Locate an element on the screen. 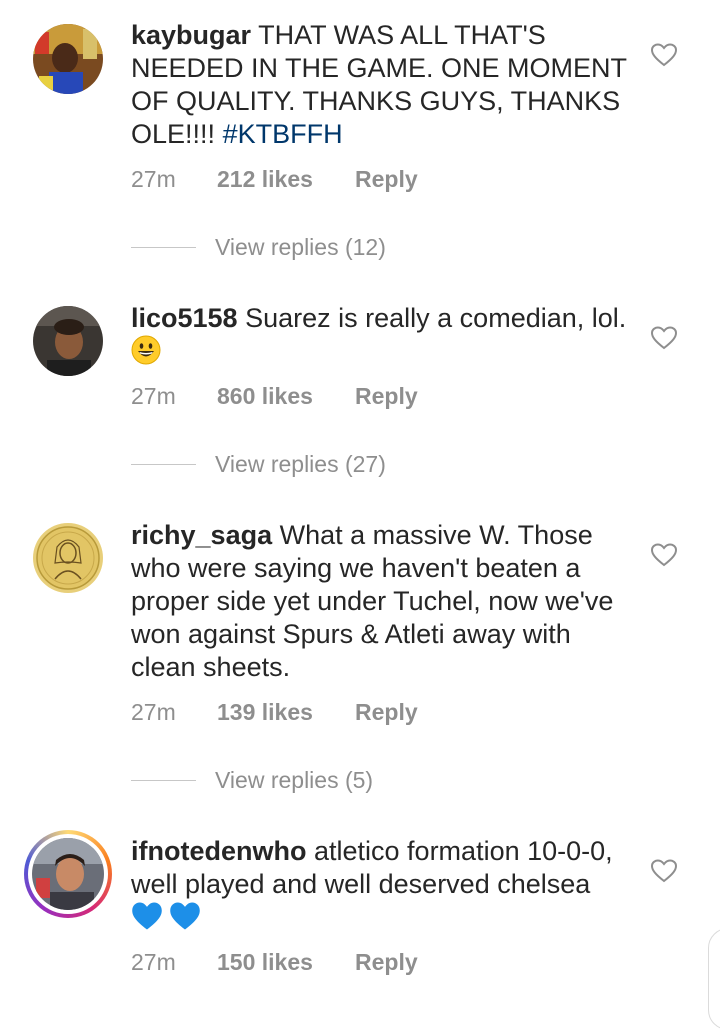 Image resolution: width=720 pixels, height=1030 pixels. view-replies-button: View replies (12) is located at coordinates (258, 247).